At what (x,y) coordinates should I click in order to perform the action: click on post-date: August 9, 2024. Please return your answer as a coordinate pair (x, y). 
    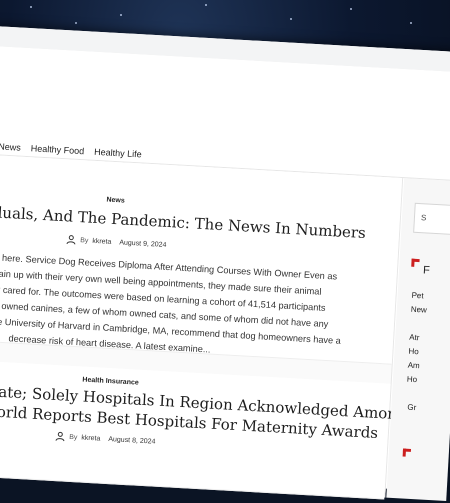
    Looking at the image, I should click on (142, 244).